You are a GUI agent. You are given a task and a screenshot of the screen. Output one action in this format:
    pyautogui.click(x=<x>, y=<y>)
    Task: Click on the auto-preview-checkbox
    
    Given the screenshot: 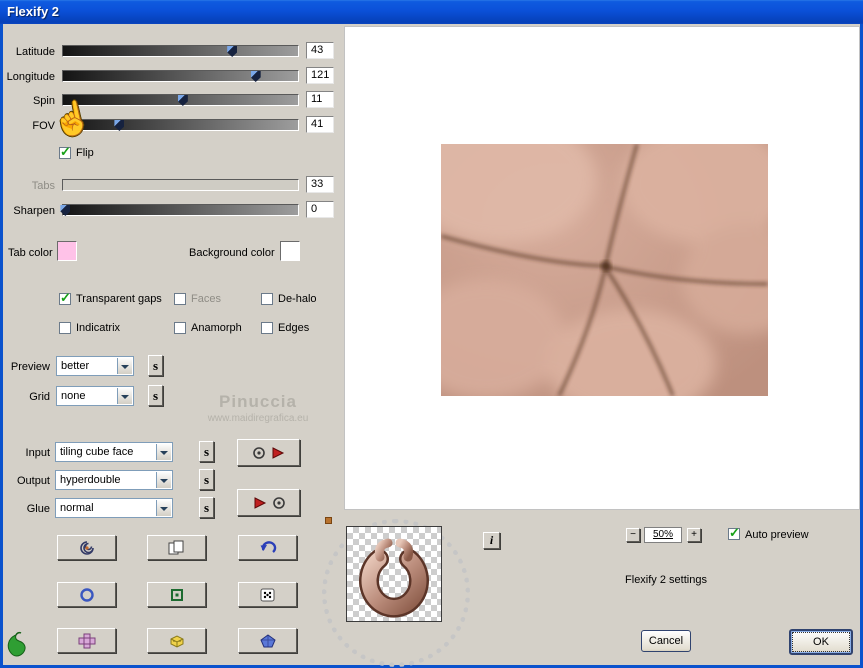 What is the action you would take?
    pyautogui.click(x=734, y=533)
    